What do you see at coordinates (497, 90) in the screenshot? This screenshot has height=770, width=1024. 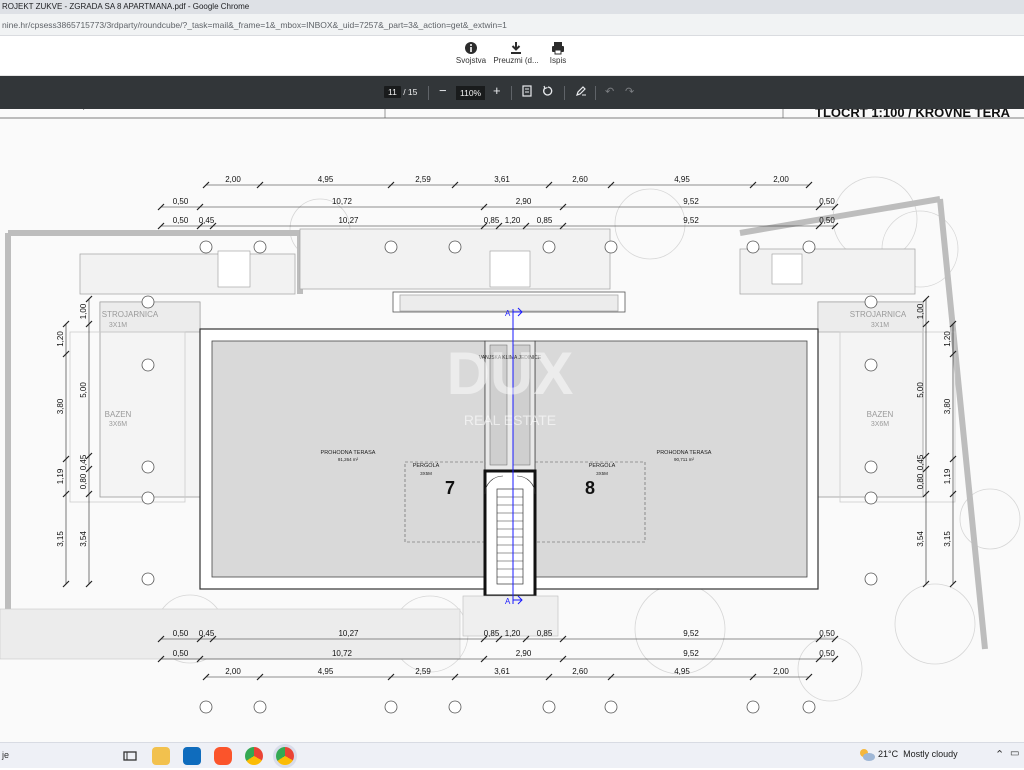 I see `zoom-in-icon: +` at bounding box center [497, 90].